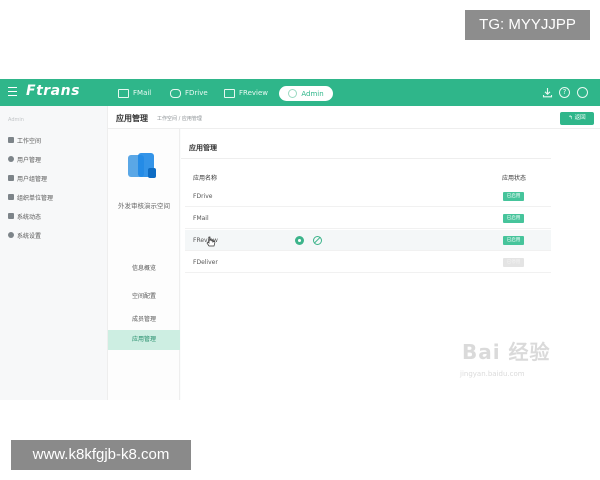 This screenshot has height=480, width=600. What do you see at coordinates (11, 235) in the screenshot?
I see `settings-icon` at bounding box center [11, 235].